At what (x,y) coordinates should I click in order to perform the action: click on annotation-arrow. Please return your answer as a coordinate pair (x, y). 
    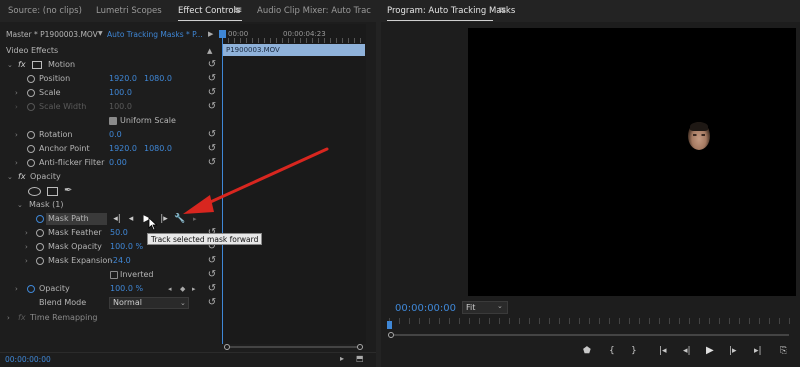
    Looking at the image, I should click on (256, 180).